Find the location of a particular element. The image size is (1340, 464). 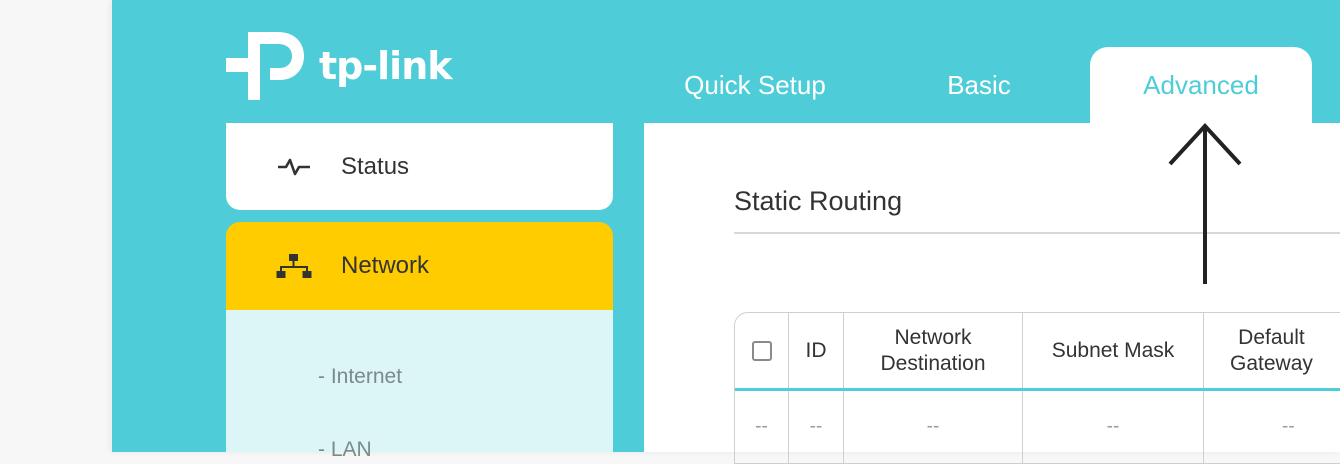

table-header-subnet-mask: Subnet Mask is located at coordinates (1113, 351).